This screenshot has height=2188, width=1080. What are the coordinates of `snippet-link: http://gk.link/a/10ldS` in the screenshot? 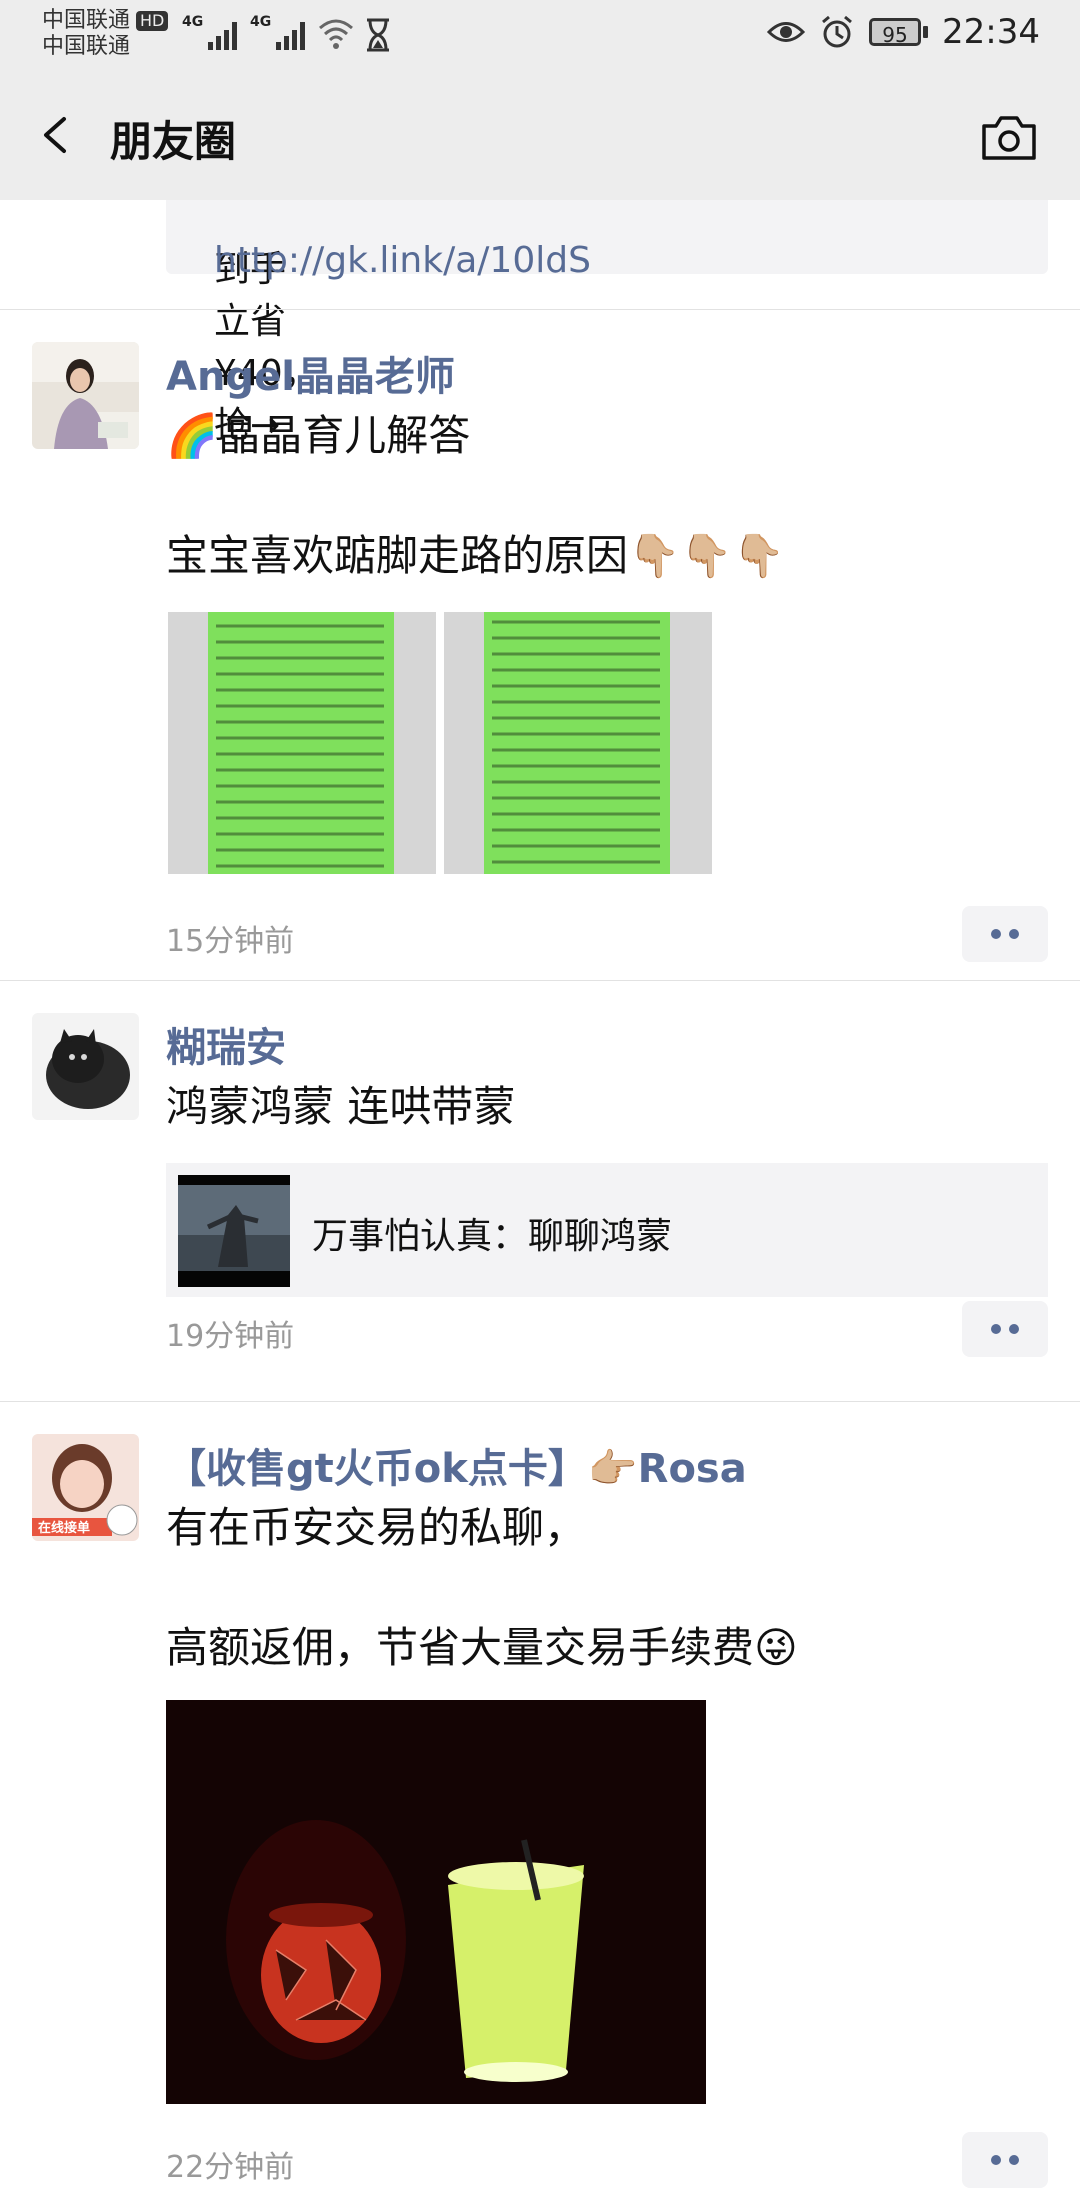 It's located at (402, 260).